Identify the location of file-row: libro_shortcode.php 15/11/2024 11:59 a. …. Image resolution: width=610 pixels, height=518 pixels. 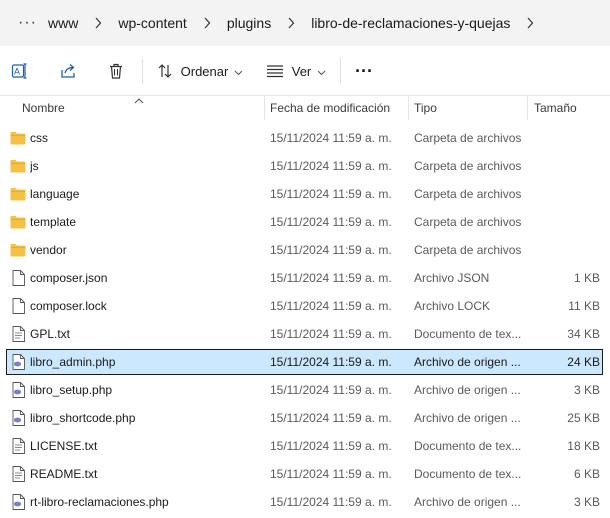
(305, 418).